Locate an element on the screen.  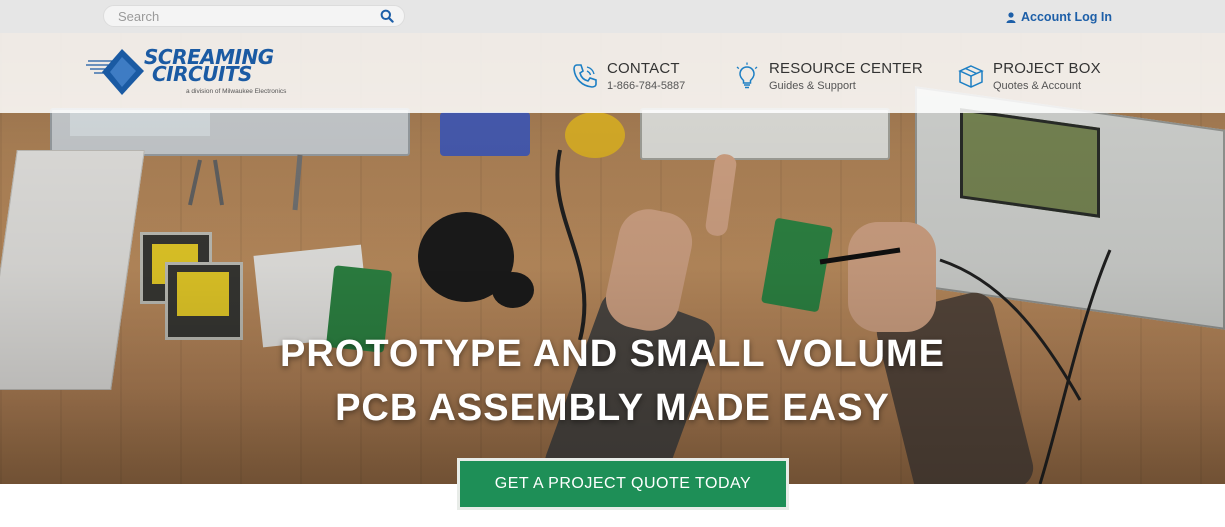
search-icon is located at coordinates (387, 16).